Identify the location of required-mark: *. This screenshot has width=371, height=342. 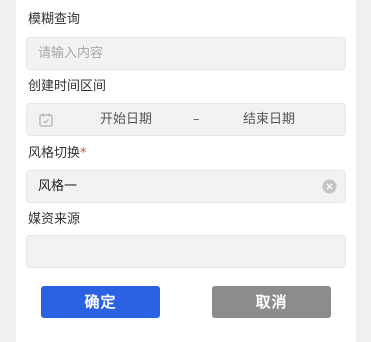
(83, 153).